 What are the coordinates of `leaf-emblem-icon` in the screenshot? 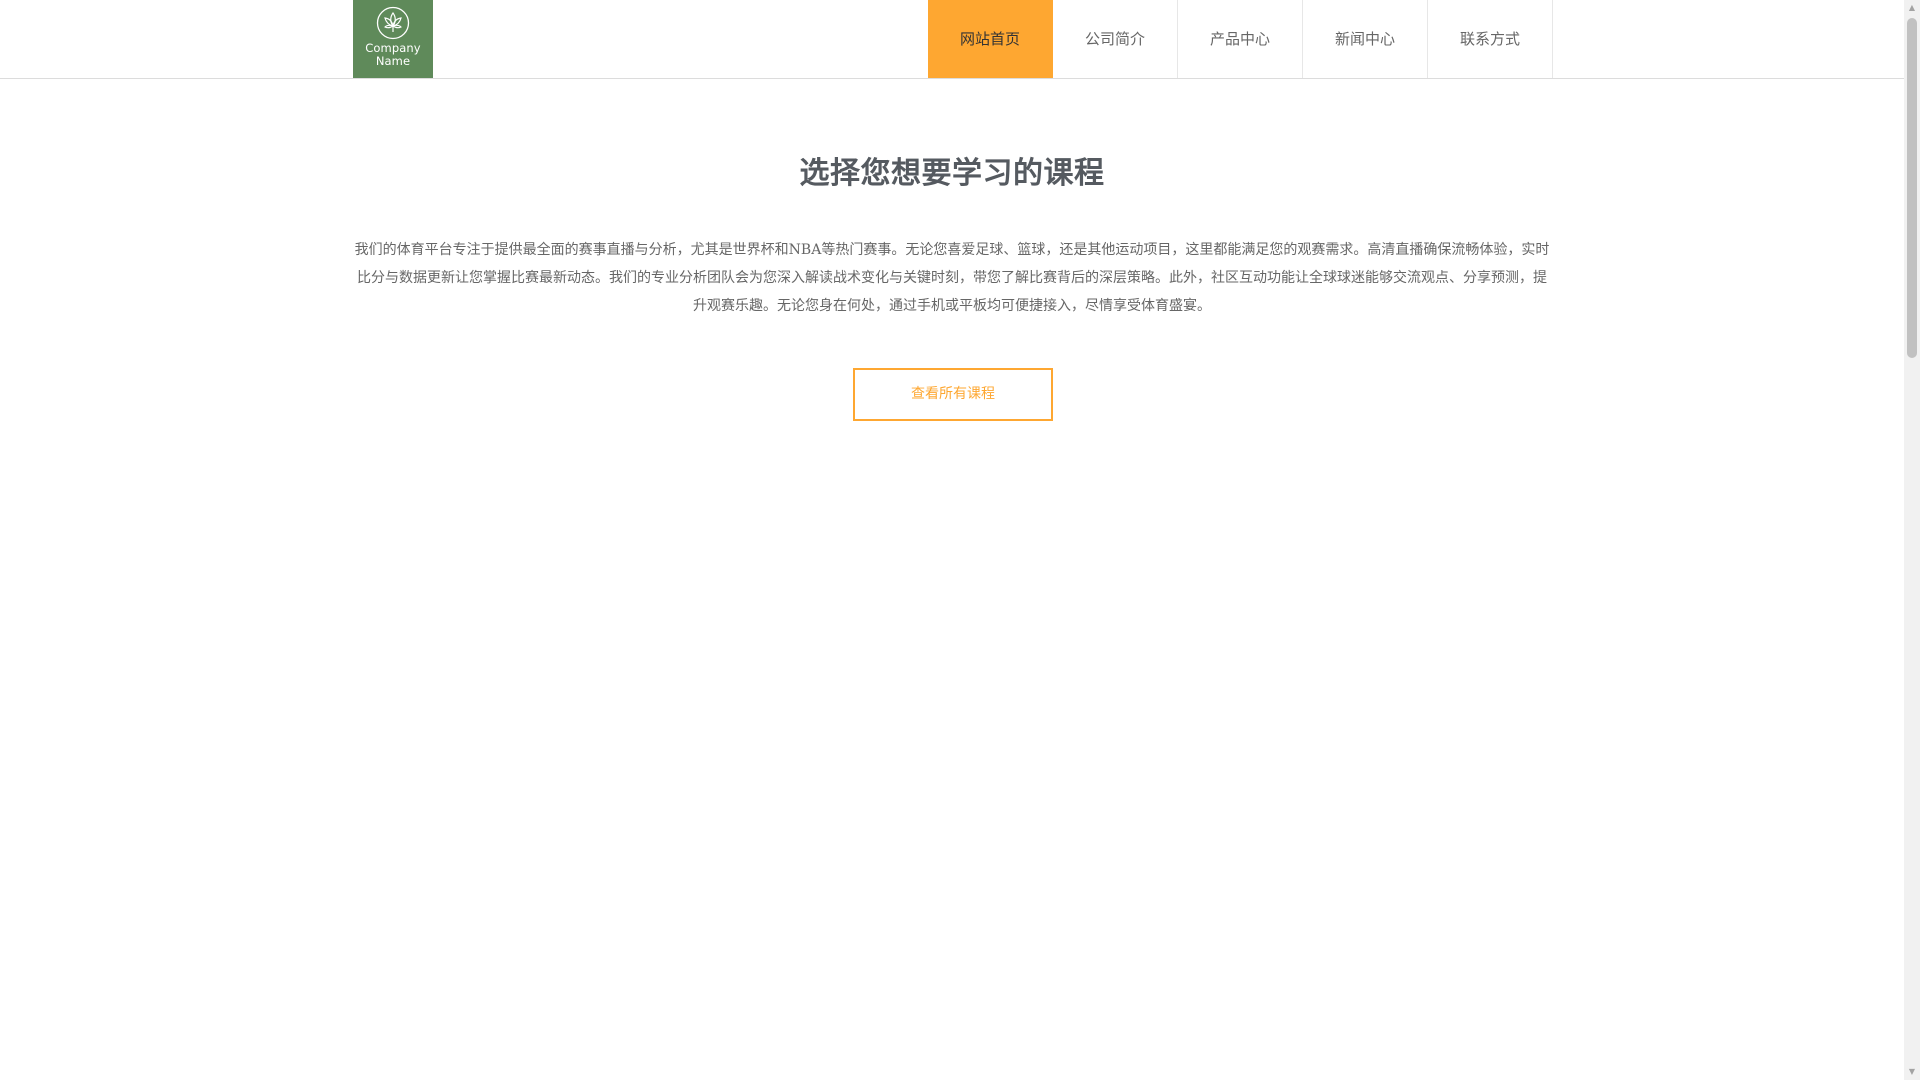 It's located at (393, 23).